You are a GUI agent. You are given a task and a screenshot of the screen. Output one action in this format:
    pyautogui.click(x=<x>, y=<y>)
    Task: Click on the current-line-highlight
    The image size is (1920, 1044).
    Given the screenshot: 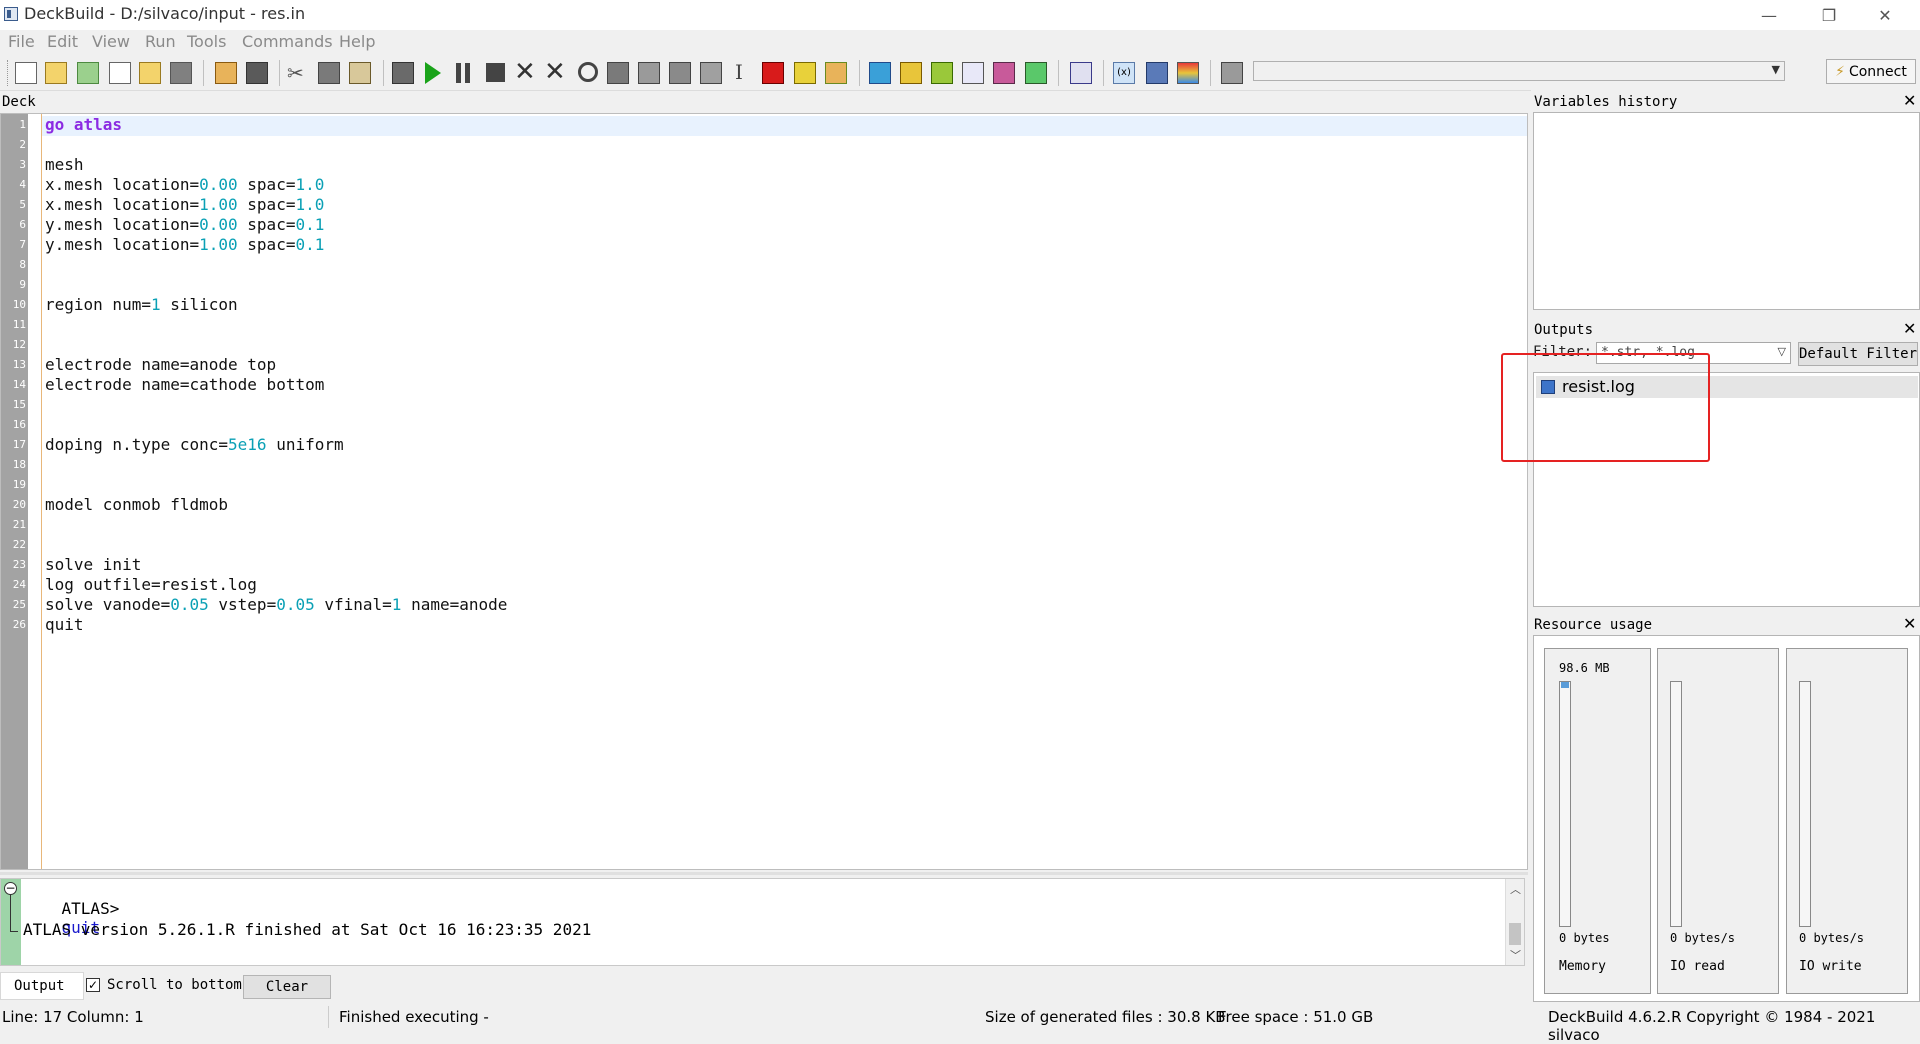 What is the action you would take?
    pyautogui.click(x=784, y=126)
    